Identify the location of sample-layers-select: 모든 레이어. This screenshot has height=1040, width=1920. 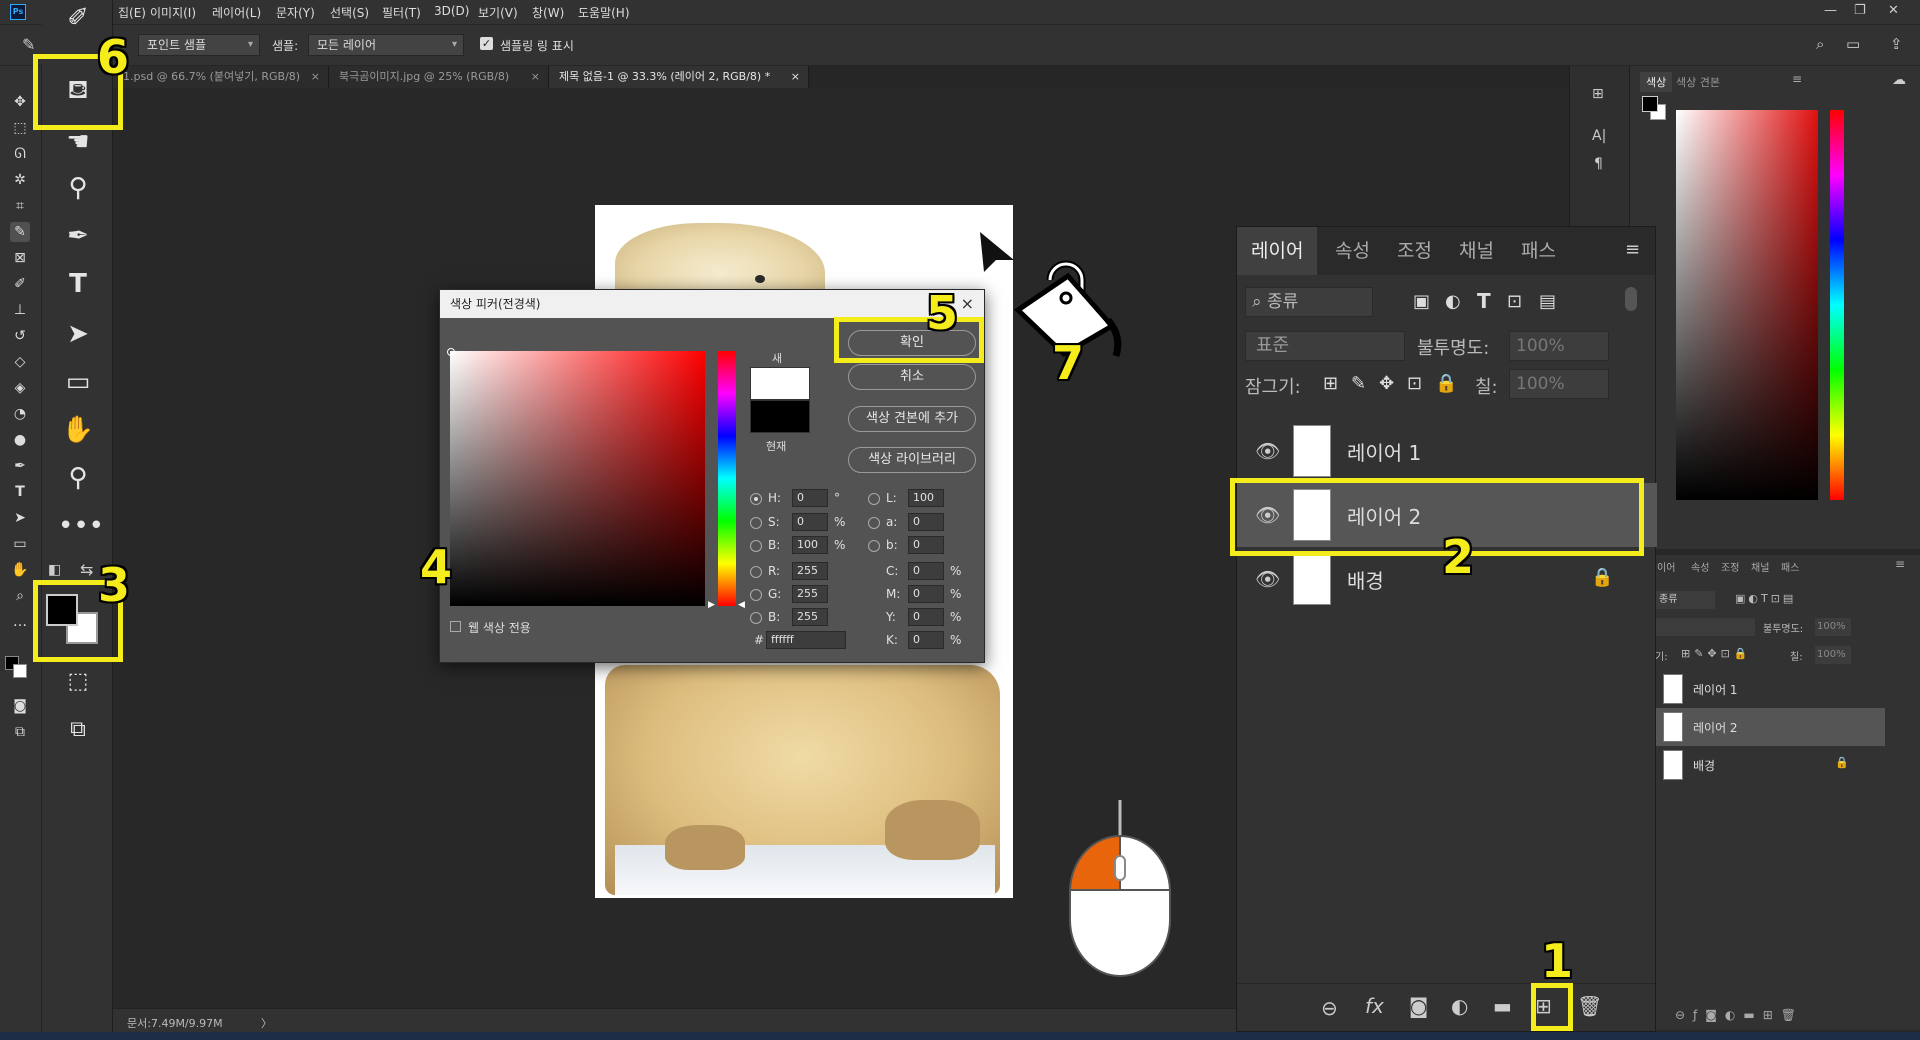
(386, 45).